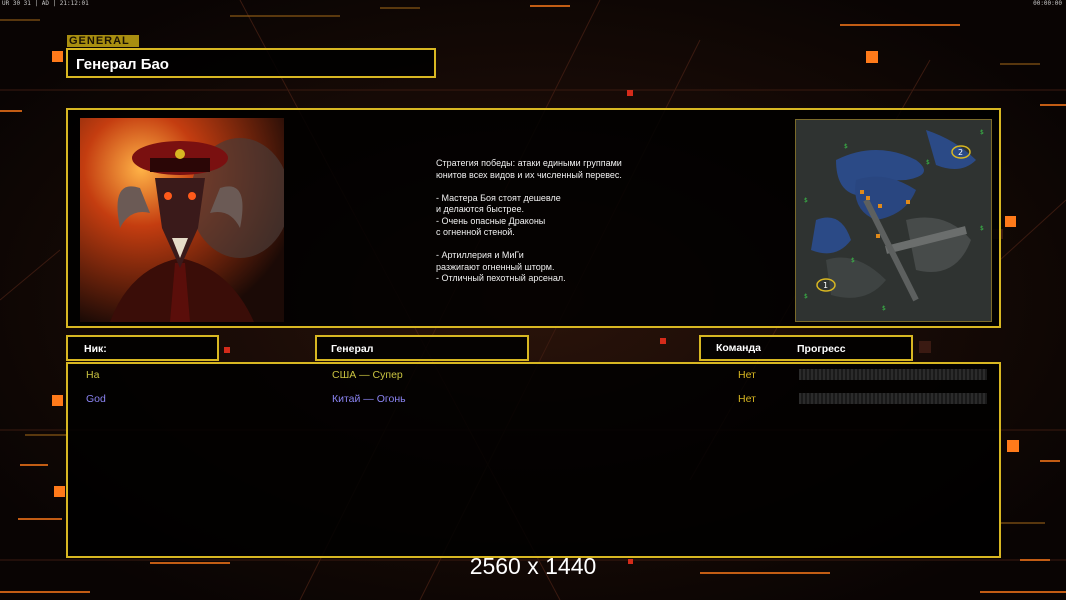 This screenshot has width=1066, height=600. Describe the element at coordinates (422, 348) in the screenshot. I see `column-header-general: Генерал` at that location.